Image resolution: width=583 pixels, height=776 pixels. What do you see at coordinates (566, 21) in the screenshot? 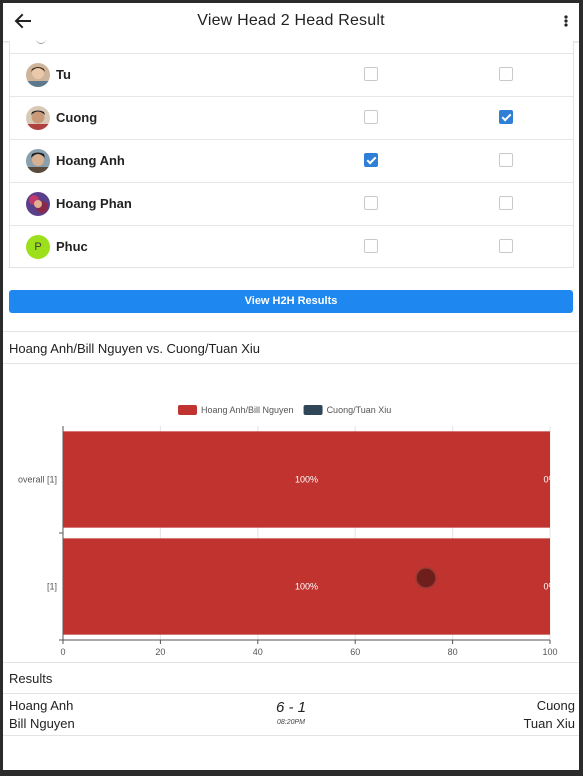
I see `more-vertical-icon` at bounding box center [566, 21].